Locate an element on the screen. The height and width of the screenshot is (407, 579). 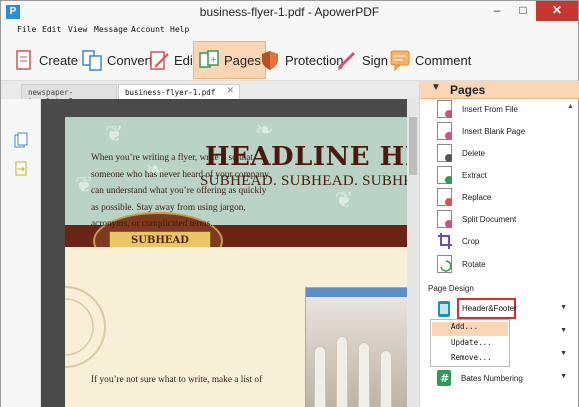
bates-numbering-label: Bates Numbering is located at coordinates (492, 378).